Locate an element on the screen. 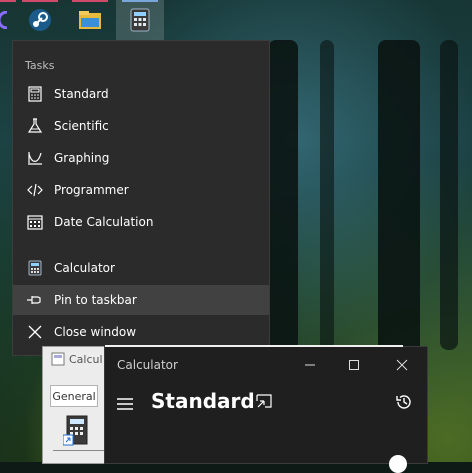 This screenshot has width=472, height=473. task-date-calculation: Date Calculation is located at coordinates (141, 222).